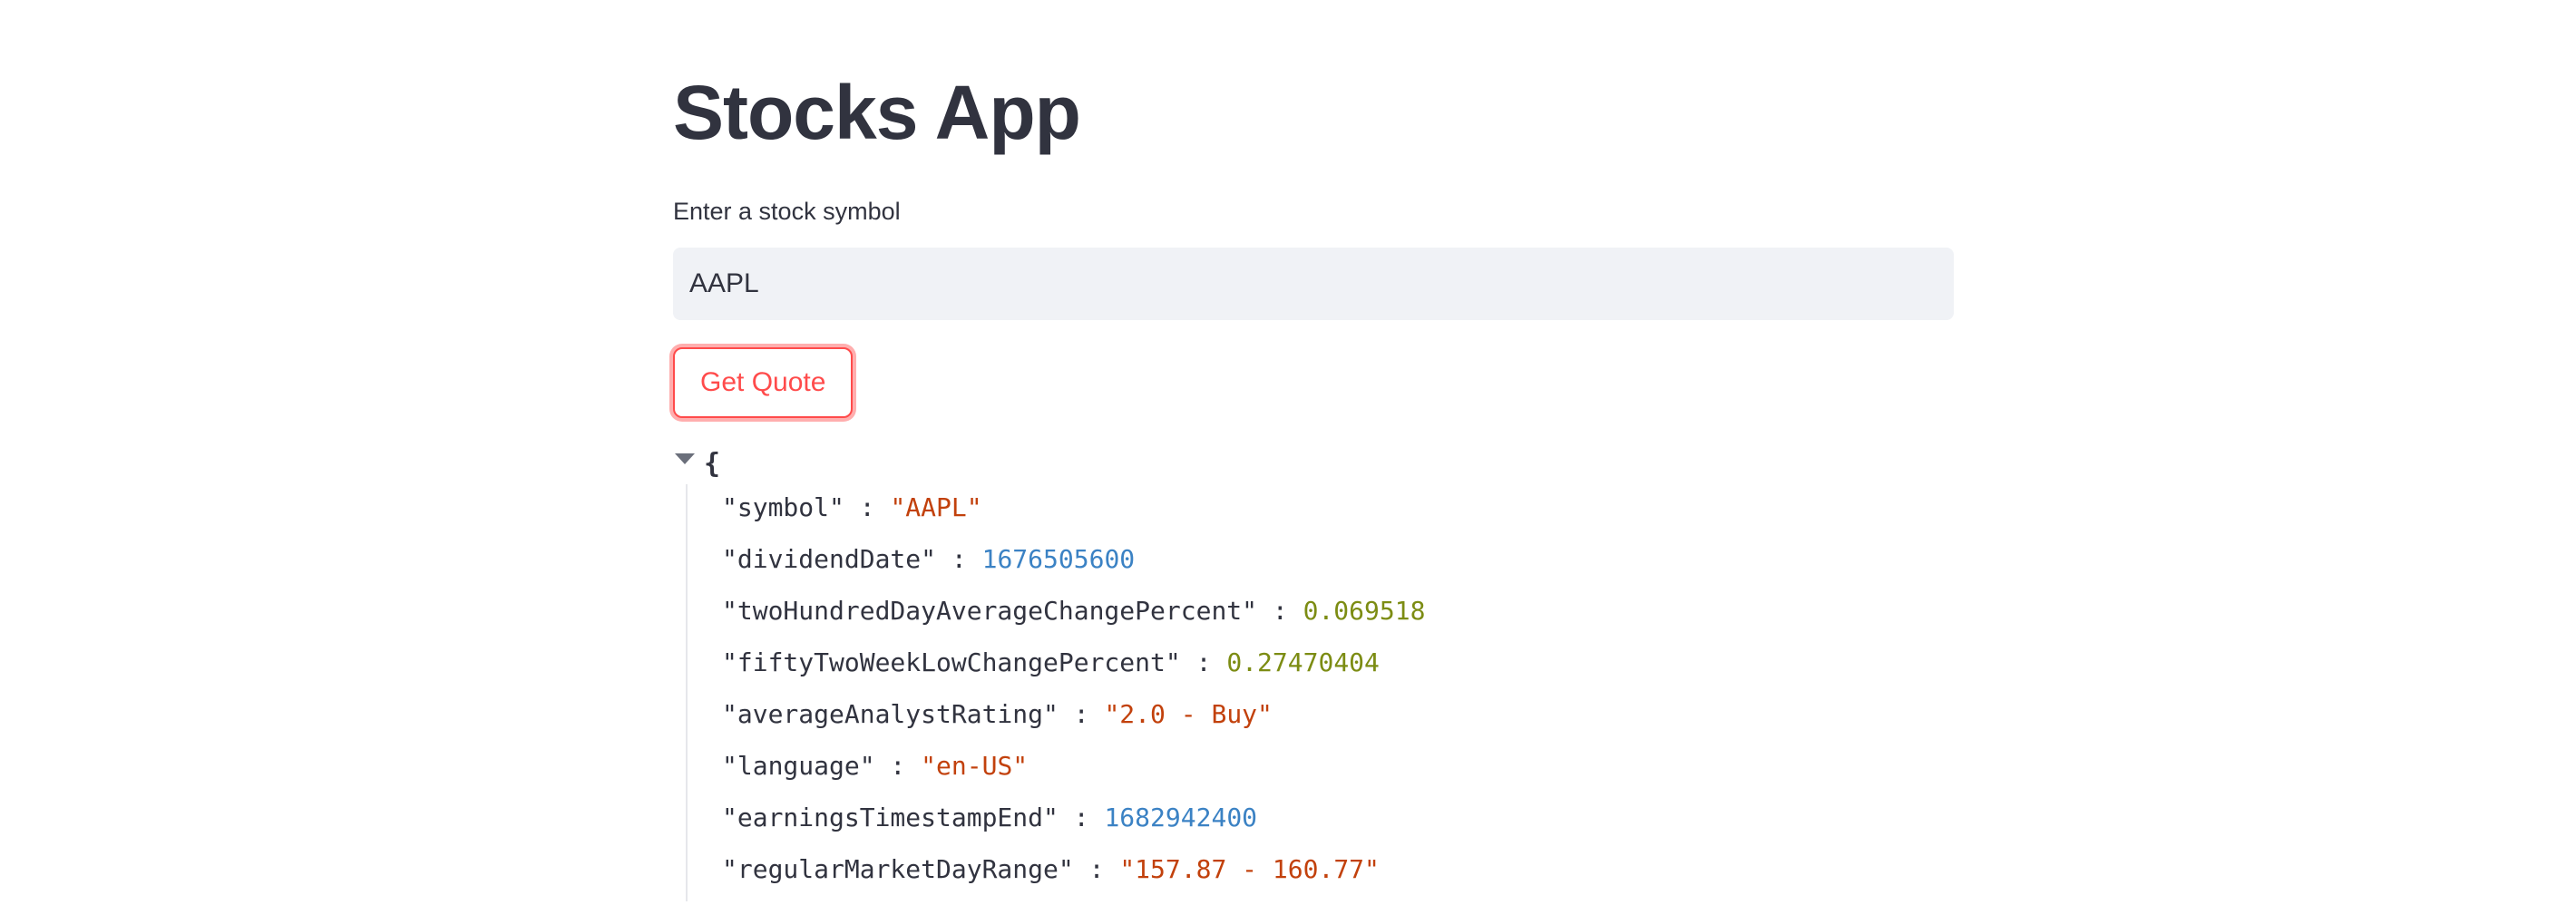 The height and width of the screenshot is (905, 2576). What do you see at coordinates (951, 662) in the screenshot?
I see `json-key: "fiftyTwoWeekLowChangePercent"` at bounding box center [951, 662].